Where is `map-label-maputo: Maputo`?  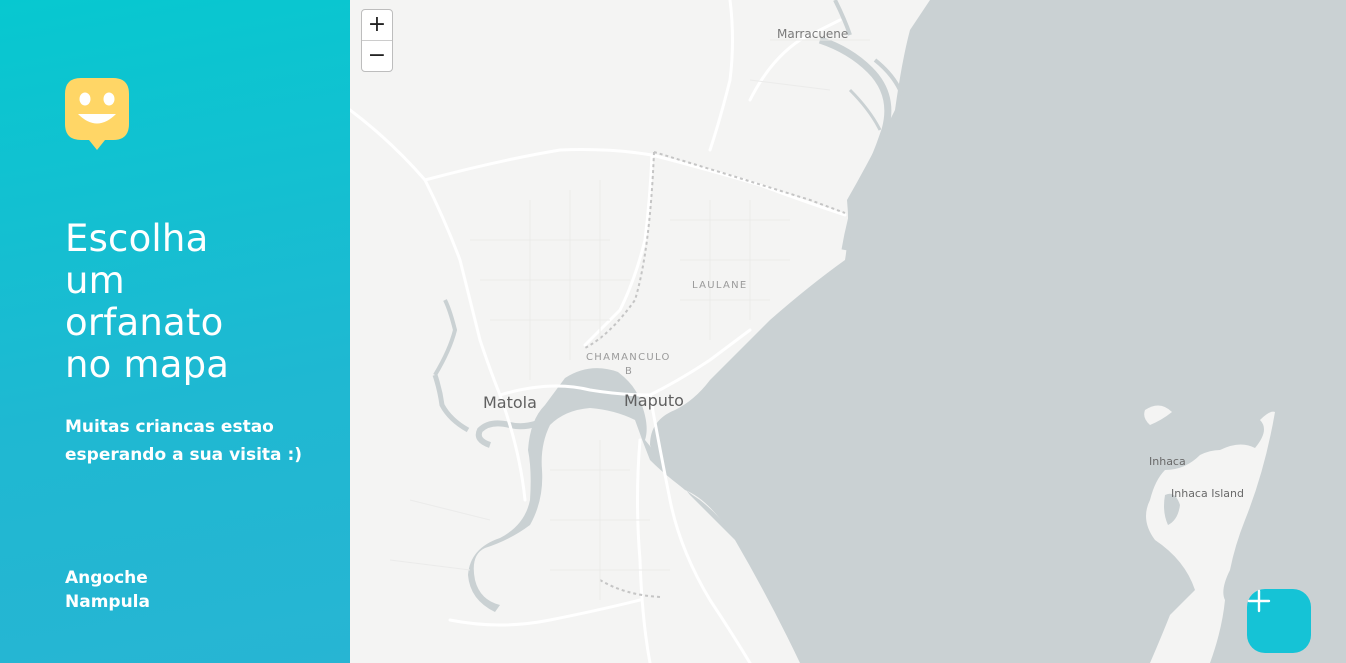 map-label-maputo: Maputo is located at coordinates (654, 400).